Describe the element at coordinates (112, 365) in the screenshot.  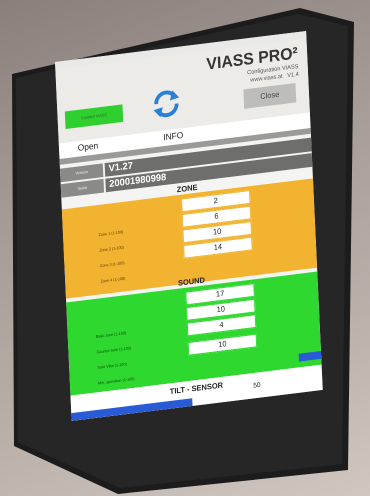
I see `tone-vibe-label: Tone Vibe (1-100)` at that location.